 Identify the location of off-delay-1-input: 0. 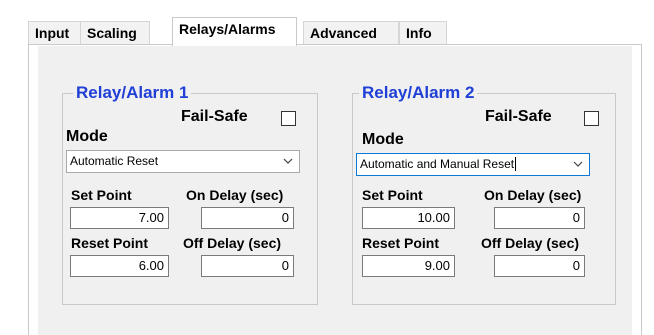
(247, 266).